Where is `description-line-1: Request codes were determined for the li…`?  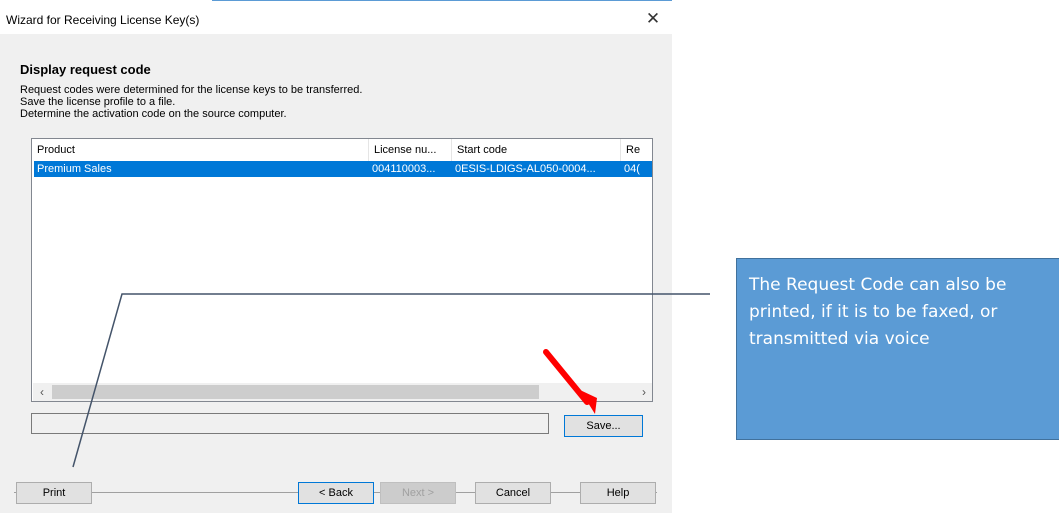
description-line-1: Request codes were determined for the li… is located at coordinates (191, 90).